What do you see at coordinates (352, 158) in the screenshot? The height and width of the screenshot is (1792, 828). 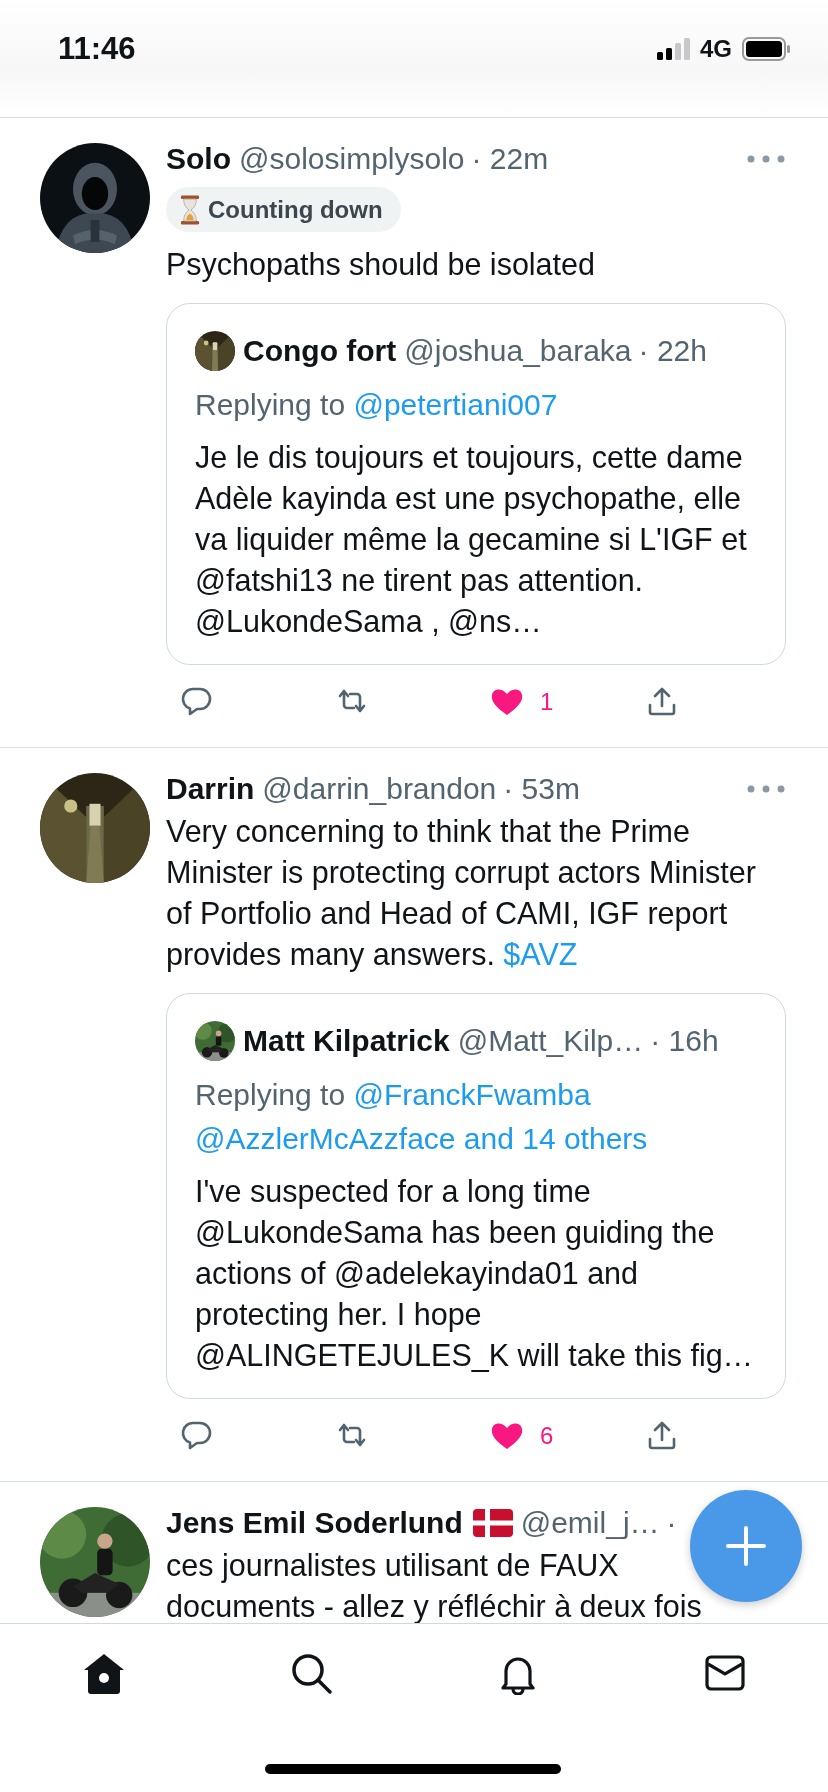 I see `user-handle: @solosimplysolo` at bounding box center [352, 158].